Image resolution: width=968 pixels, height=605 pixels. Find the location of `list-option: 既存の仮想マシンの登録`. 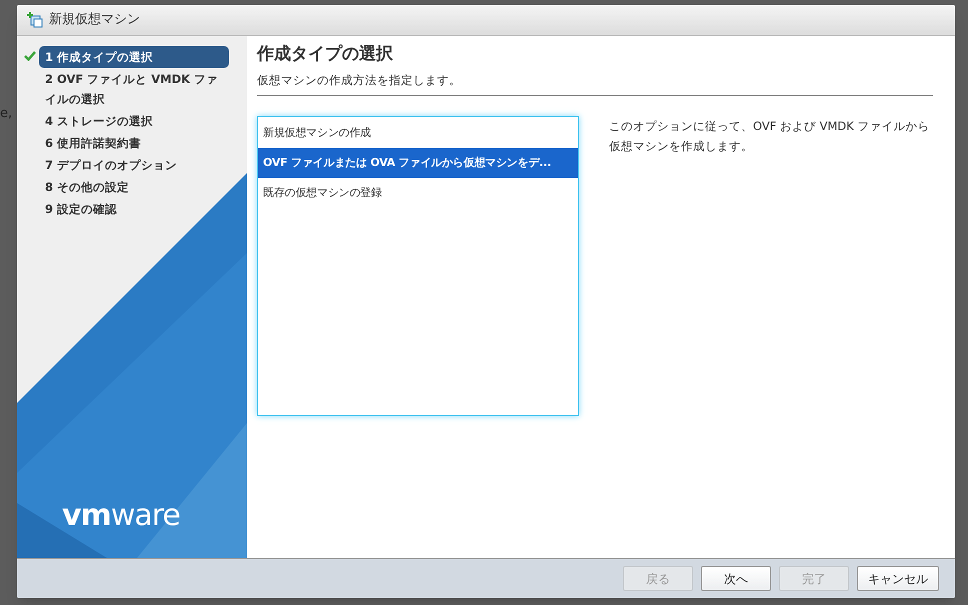

list-option: 既存の仮想マシンの登録 is located at coordinates (418, 193).